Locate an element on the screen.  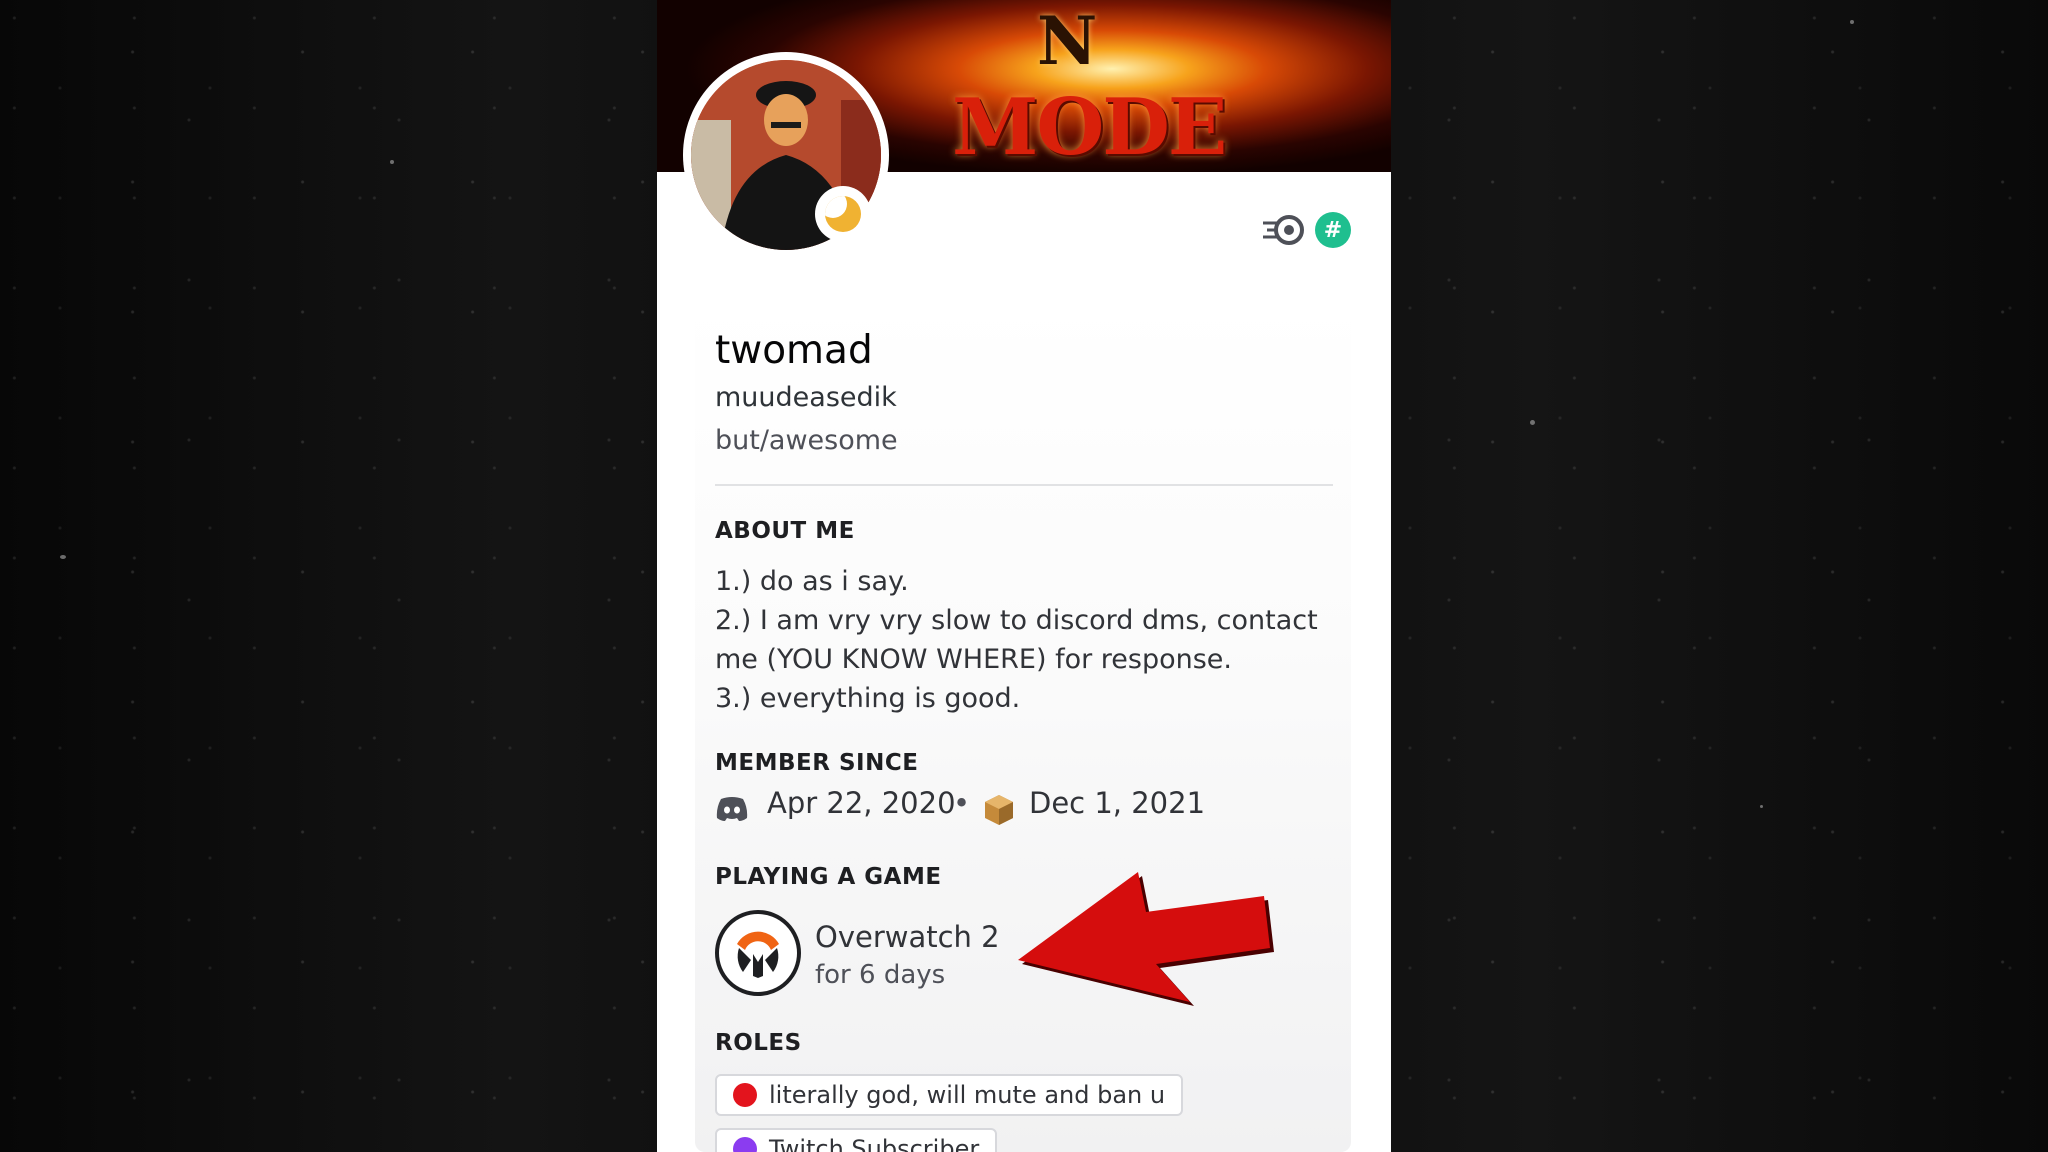
role-label: Twitch Subscriber is located at coordinates (874, 1143).